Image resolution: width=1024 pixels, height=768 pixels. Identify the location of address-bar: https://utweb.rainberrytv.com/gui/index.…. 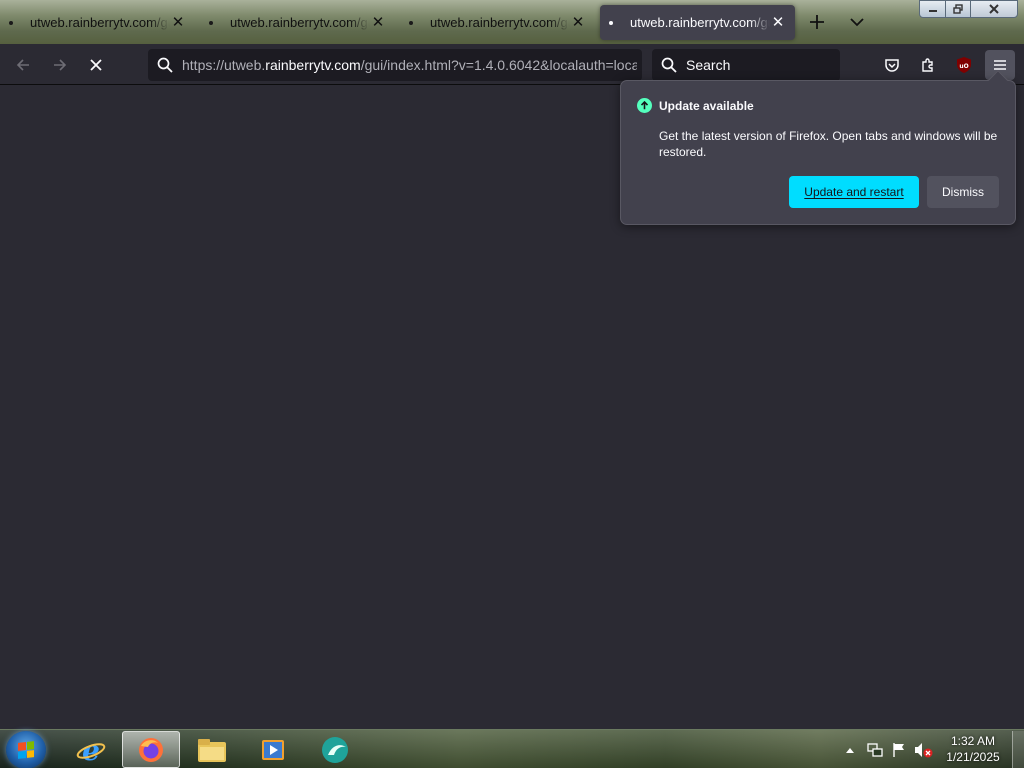
(395, 65).